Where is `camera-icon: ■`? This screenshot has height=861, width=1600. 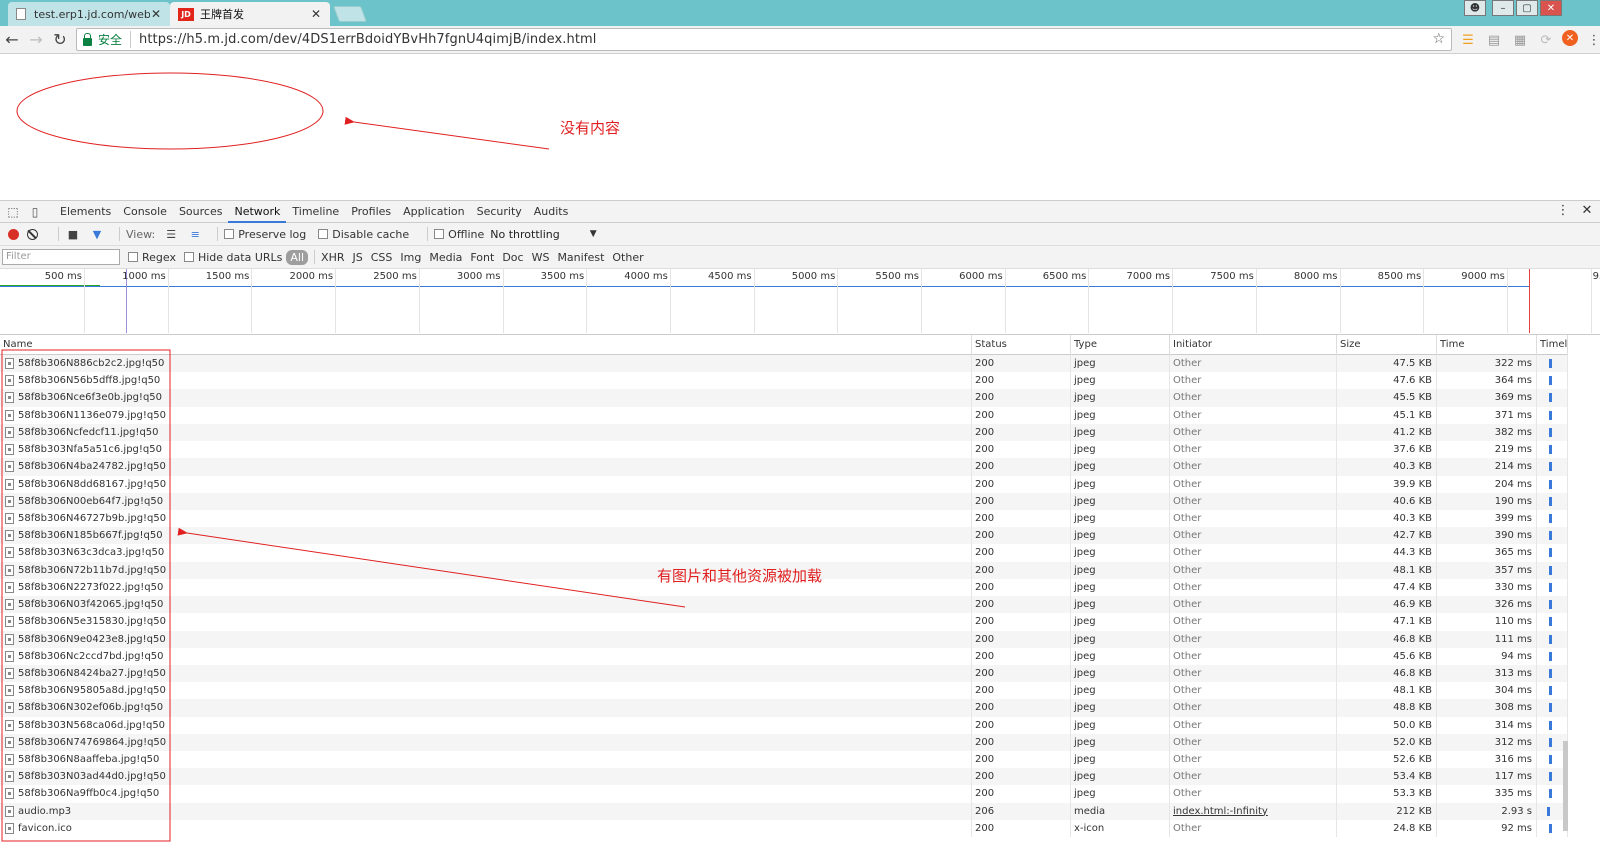 camera-icon: ■ is located at coordinates (73, 234).